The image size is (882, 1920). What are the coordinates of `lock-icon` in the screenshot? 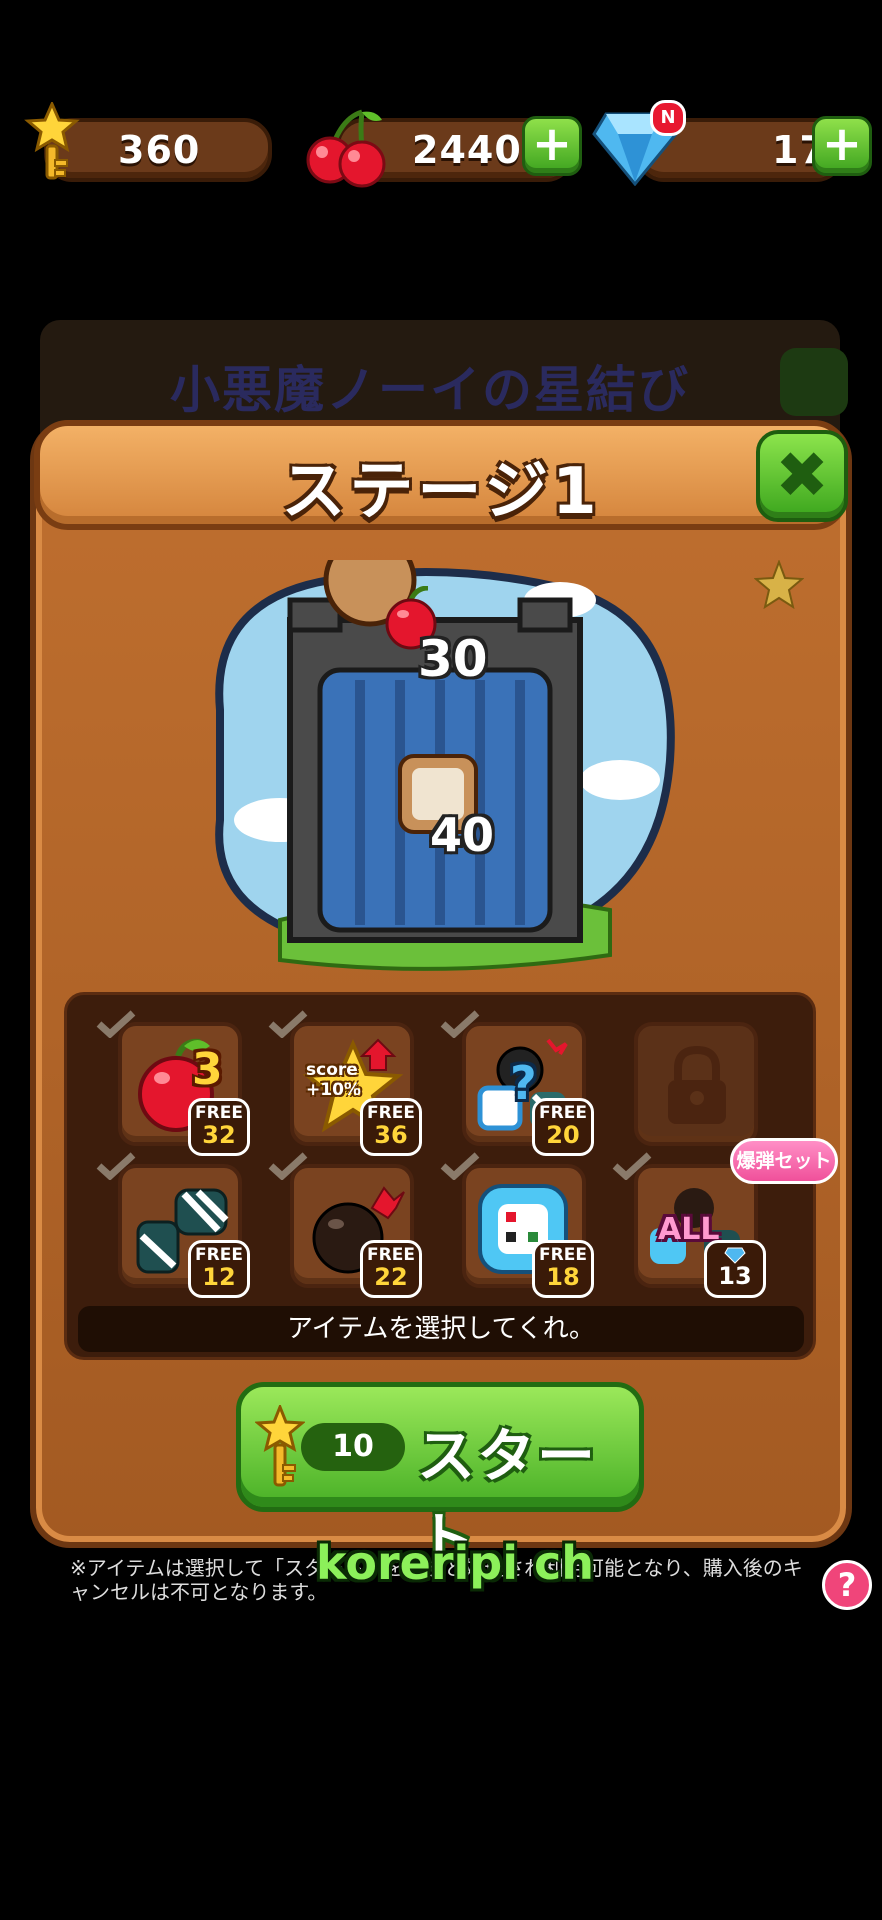 It's located at (697, 1084).